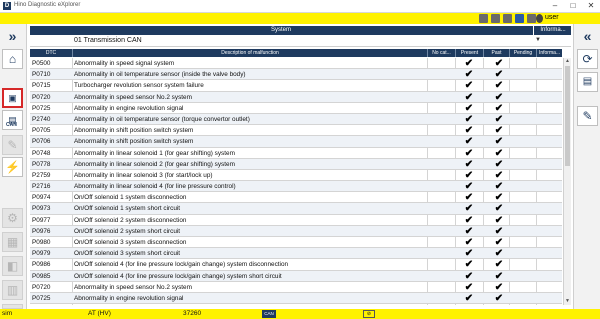 The width and height of the screenshot is (600, 319). What do you see at coordinates (483, 18) in the screenshot?
I see `calculator-icon` at bounding box center [483, 18].